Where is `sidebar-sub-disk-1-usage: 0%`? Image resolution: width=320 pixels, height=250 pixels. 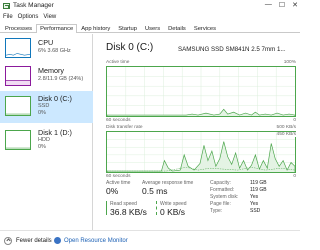 sidebar-sub-disk-1-usage: 0% is located at coordinates (42, 147).